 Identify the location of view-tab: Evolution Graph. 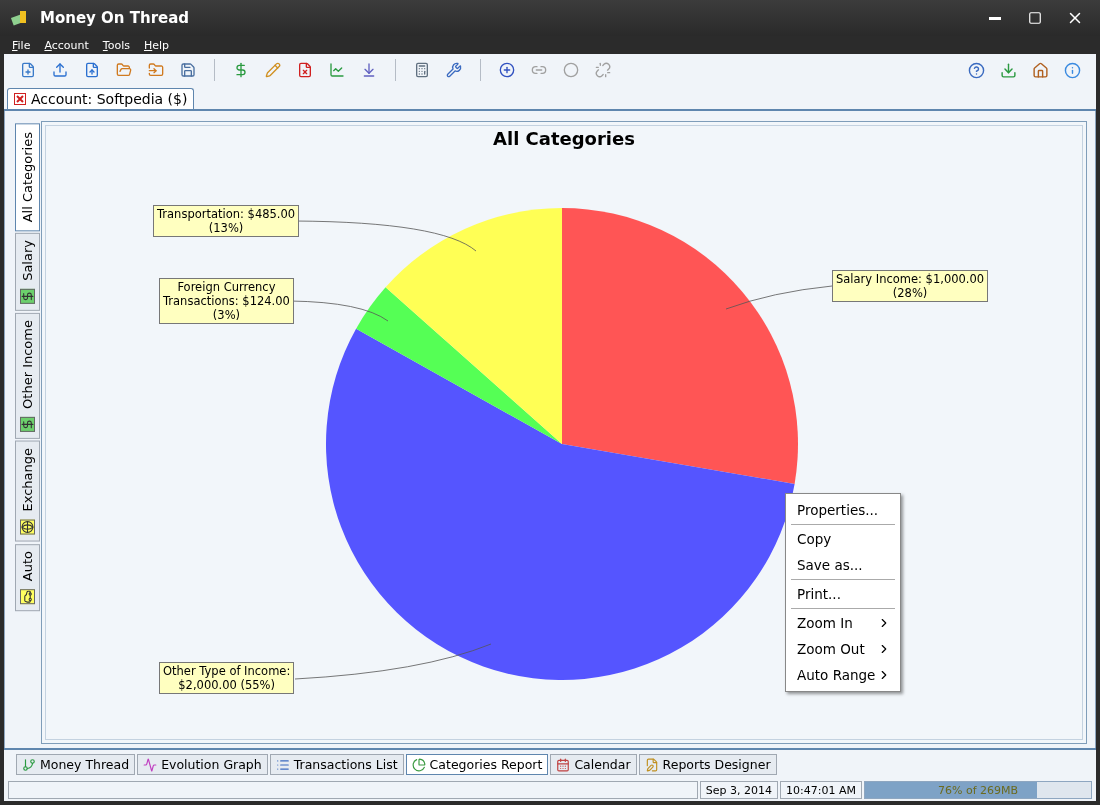
(202, 764).